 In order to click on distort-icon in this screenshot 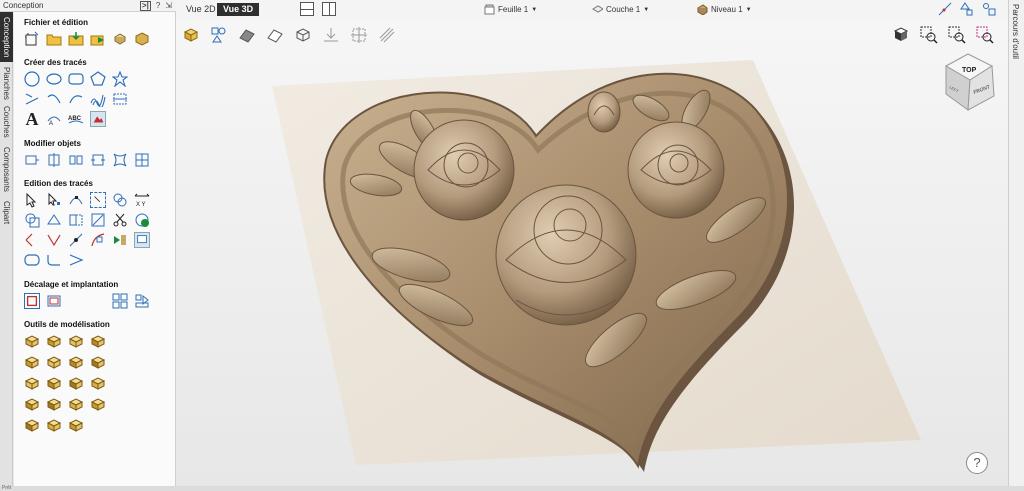, I will do `click(120, 160)`.